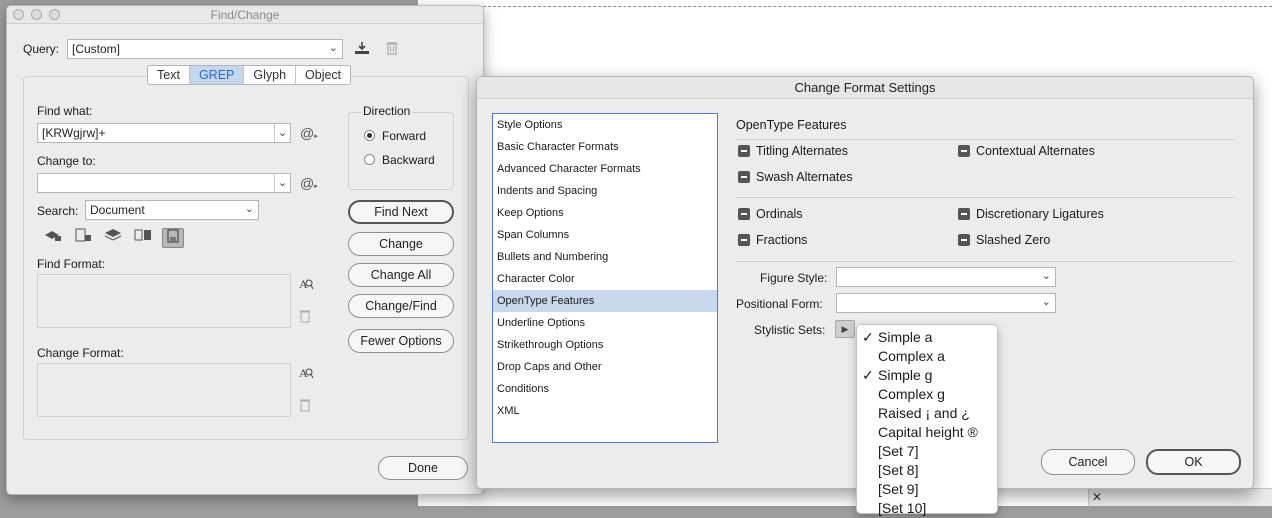 Image resolution: width=1272 pixels, height=518 pixels. I want to click on category-item: Character Color, so click(605, 279).